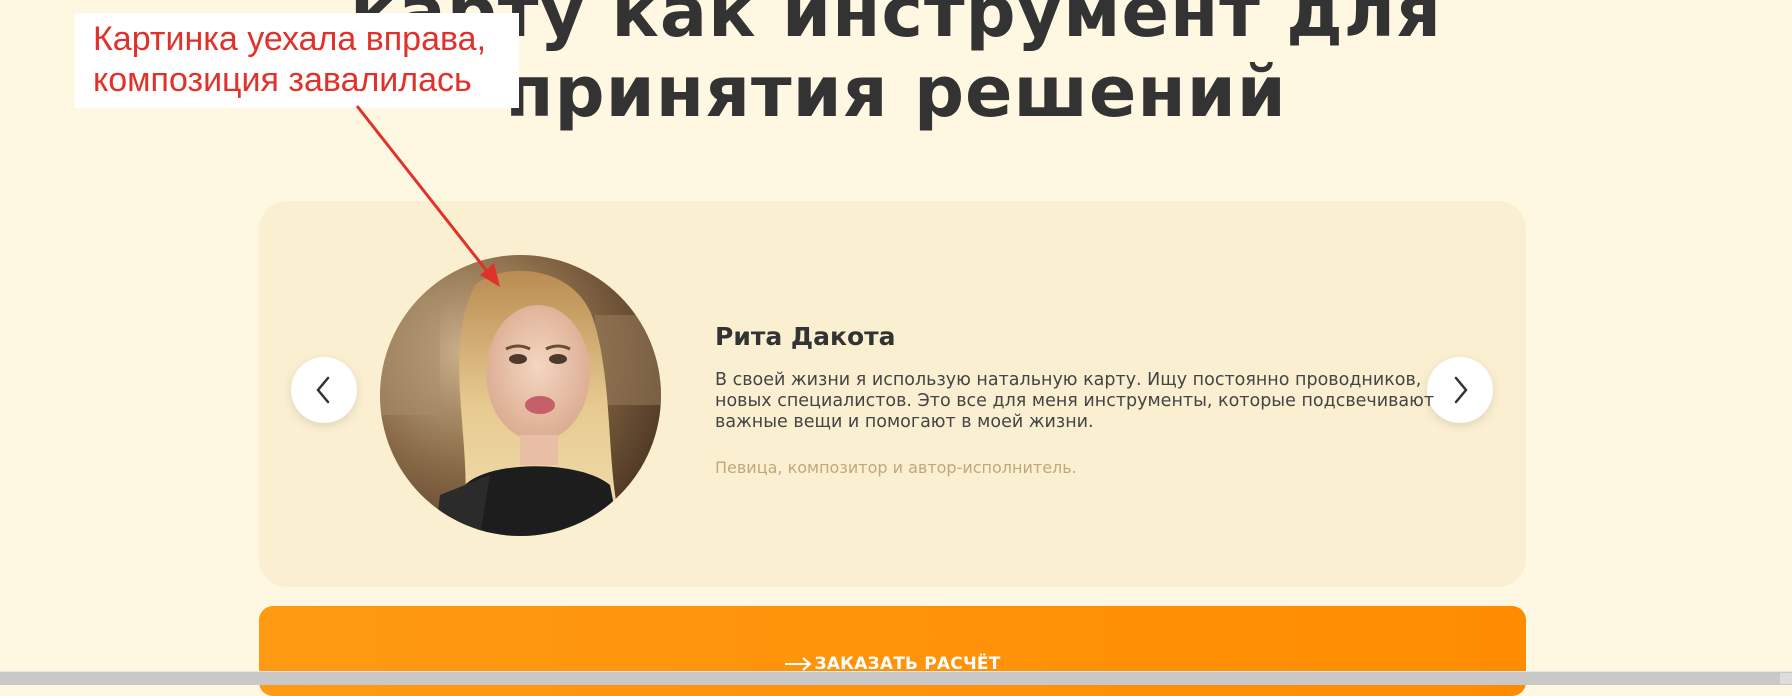 This screenshot has width=1792, height=696. What do you see at coordinates (290, 39) in the screenshot?
I see `annotation-line-1: Картинка уехала вправа,` at bounding box center [290, 39].